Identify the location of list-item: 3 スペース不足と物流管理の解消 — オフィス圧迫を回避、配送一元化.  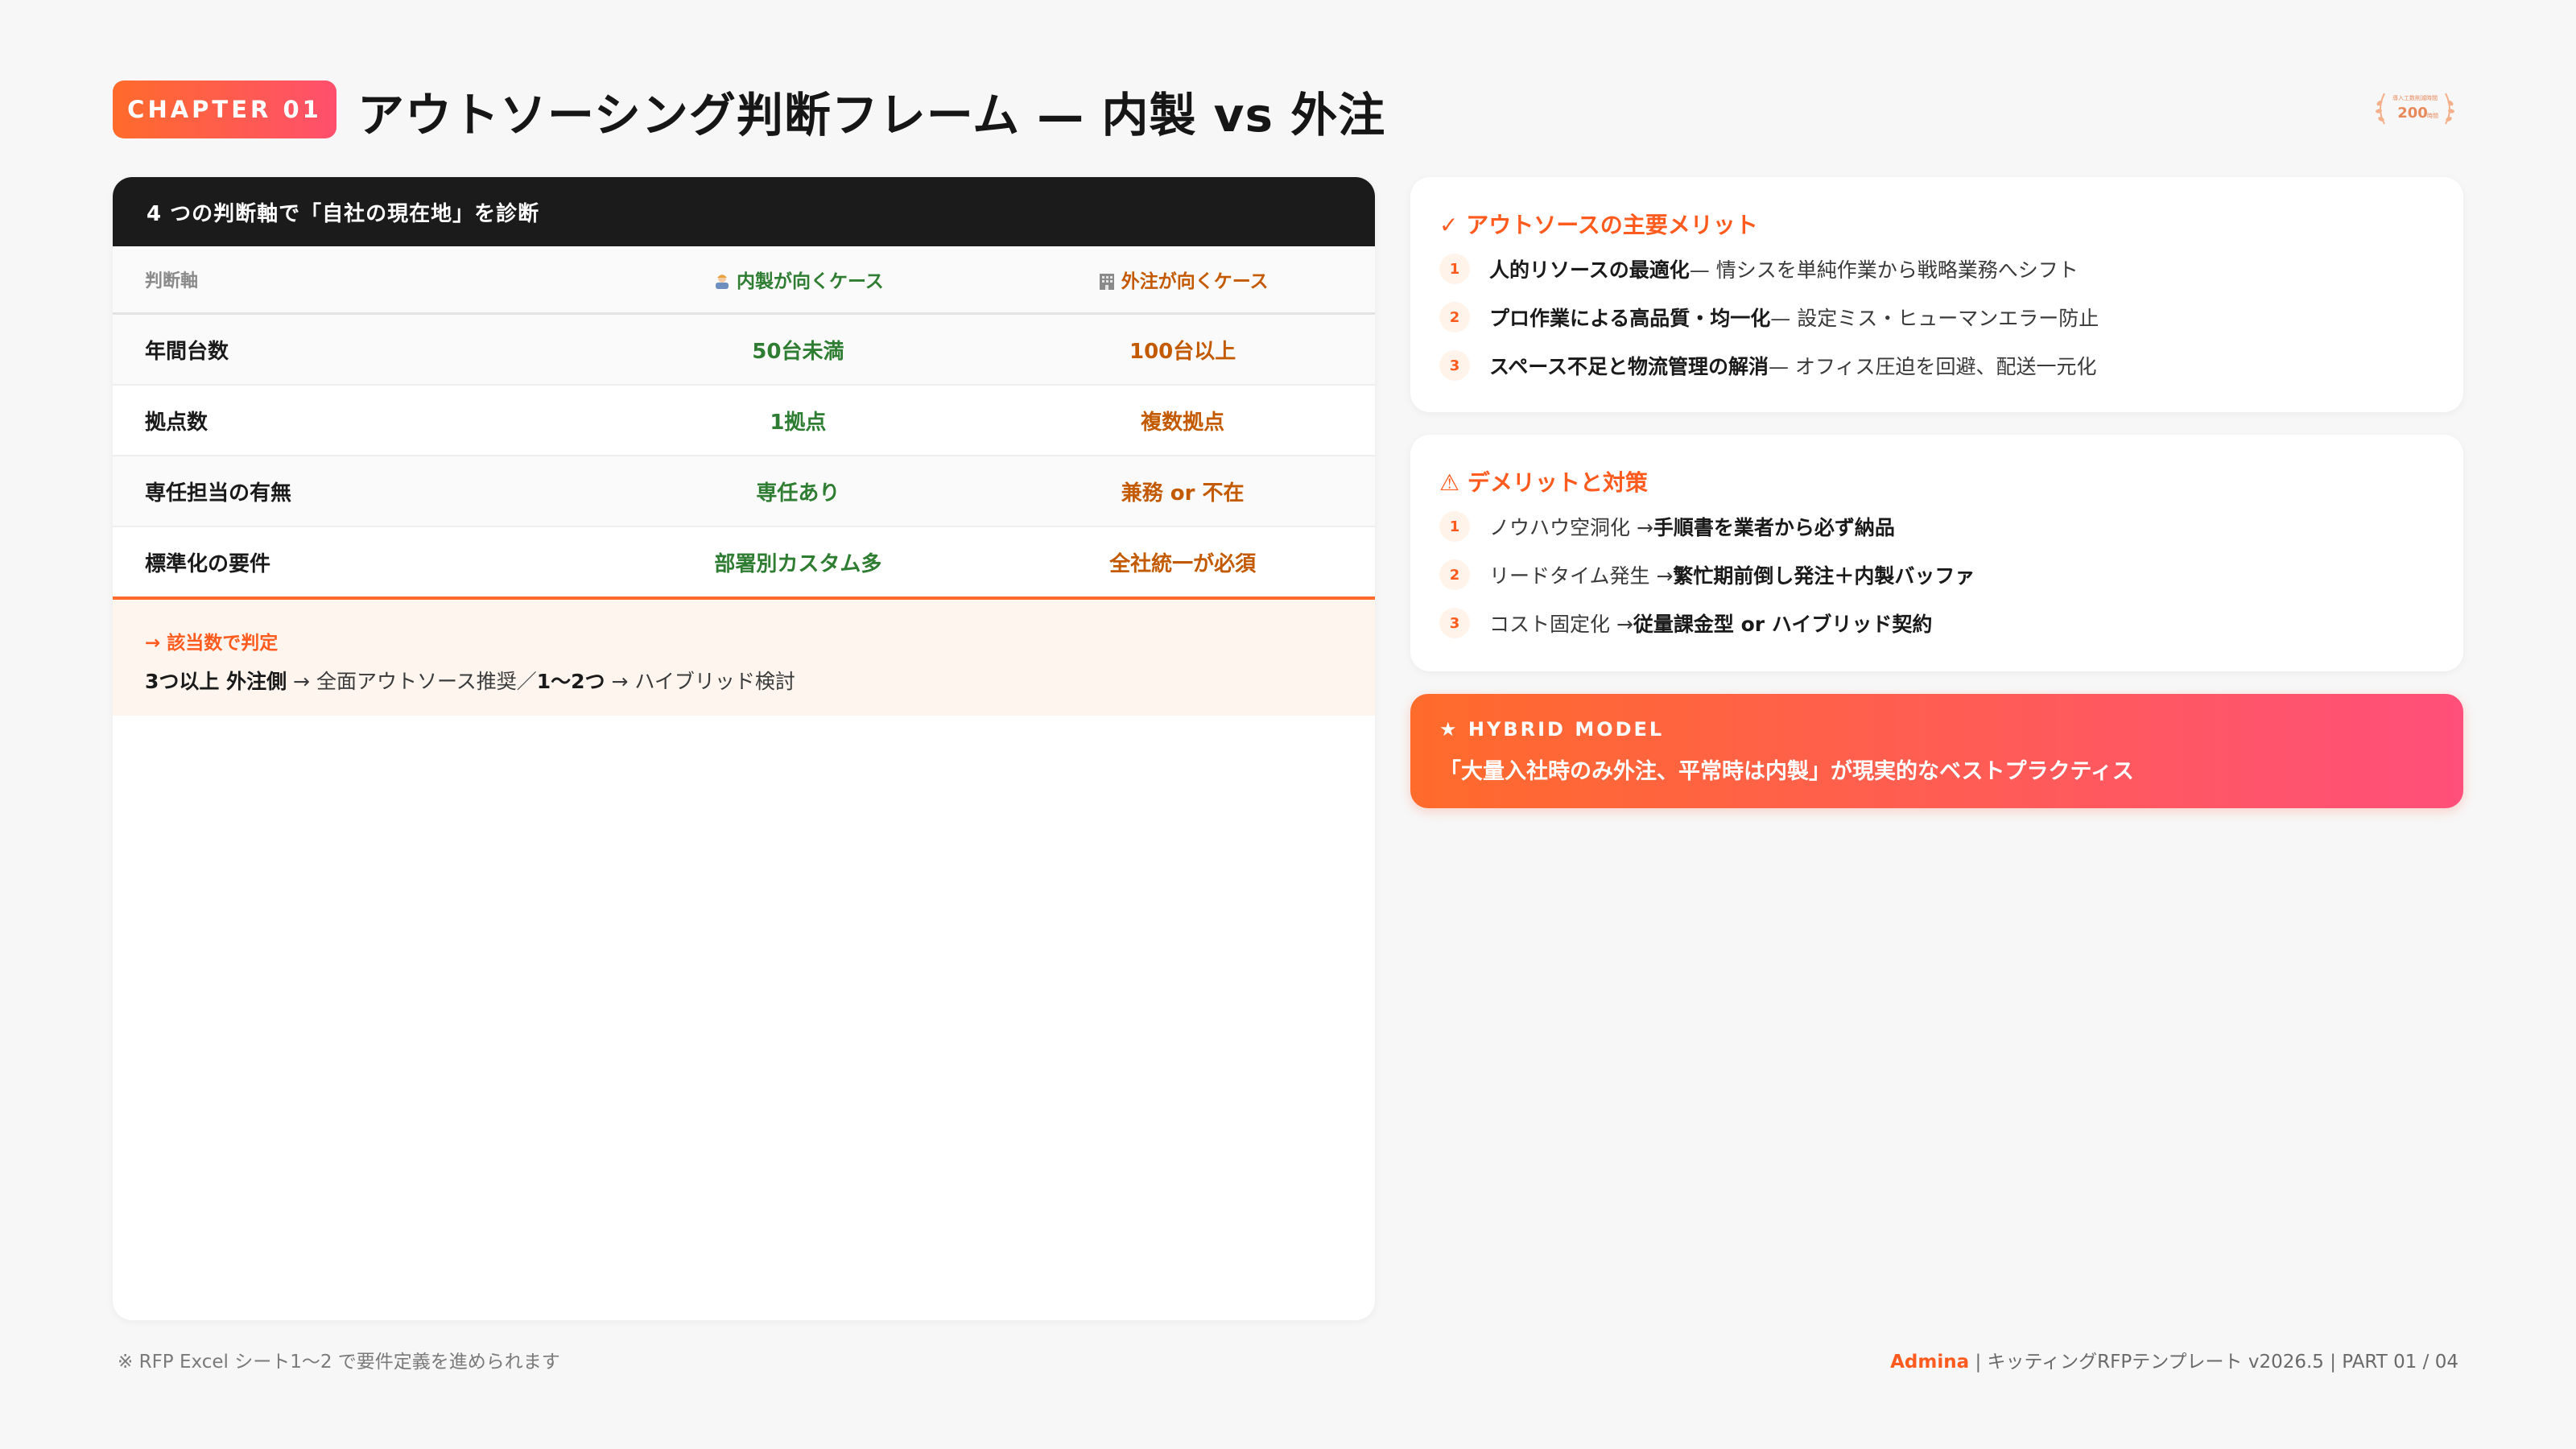
(1768, 365).